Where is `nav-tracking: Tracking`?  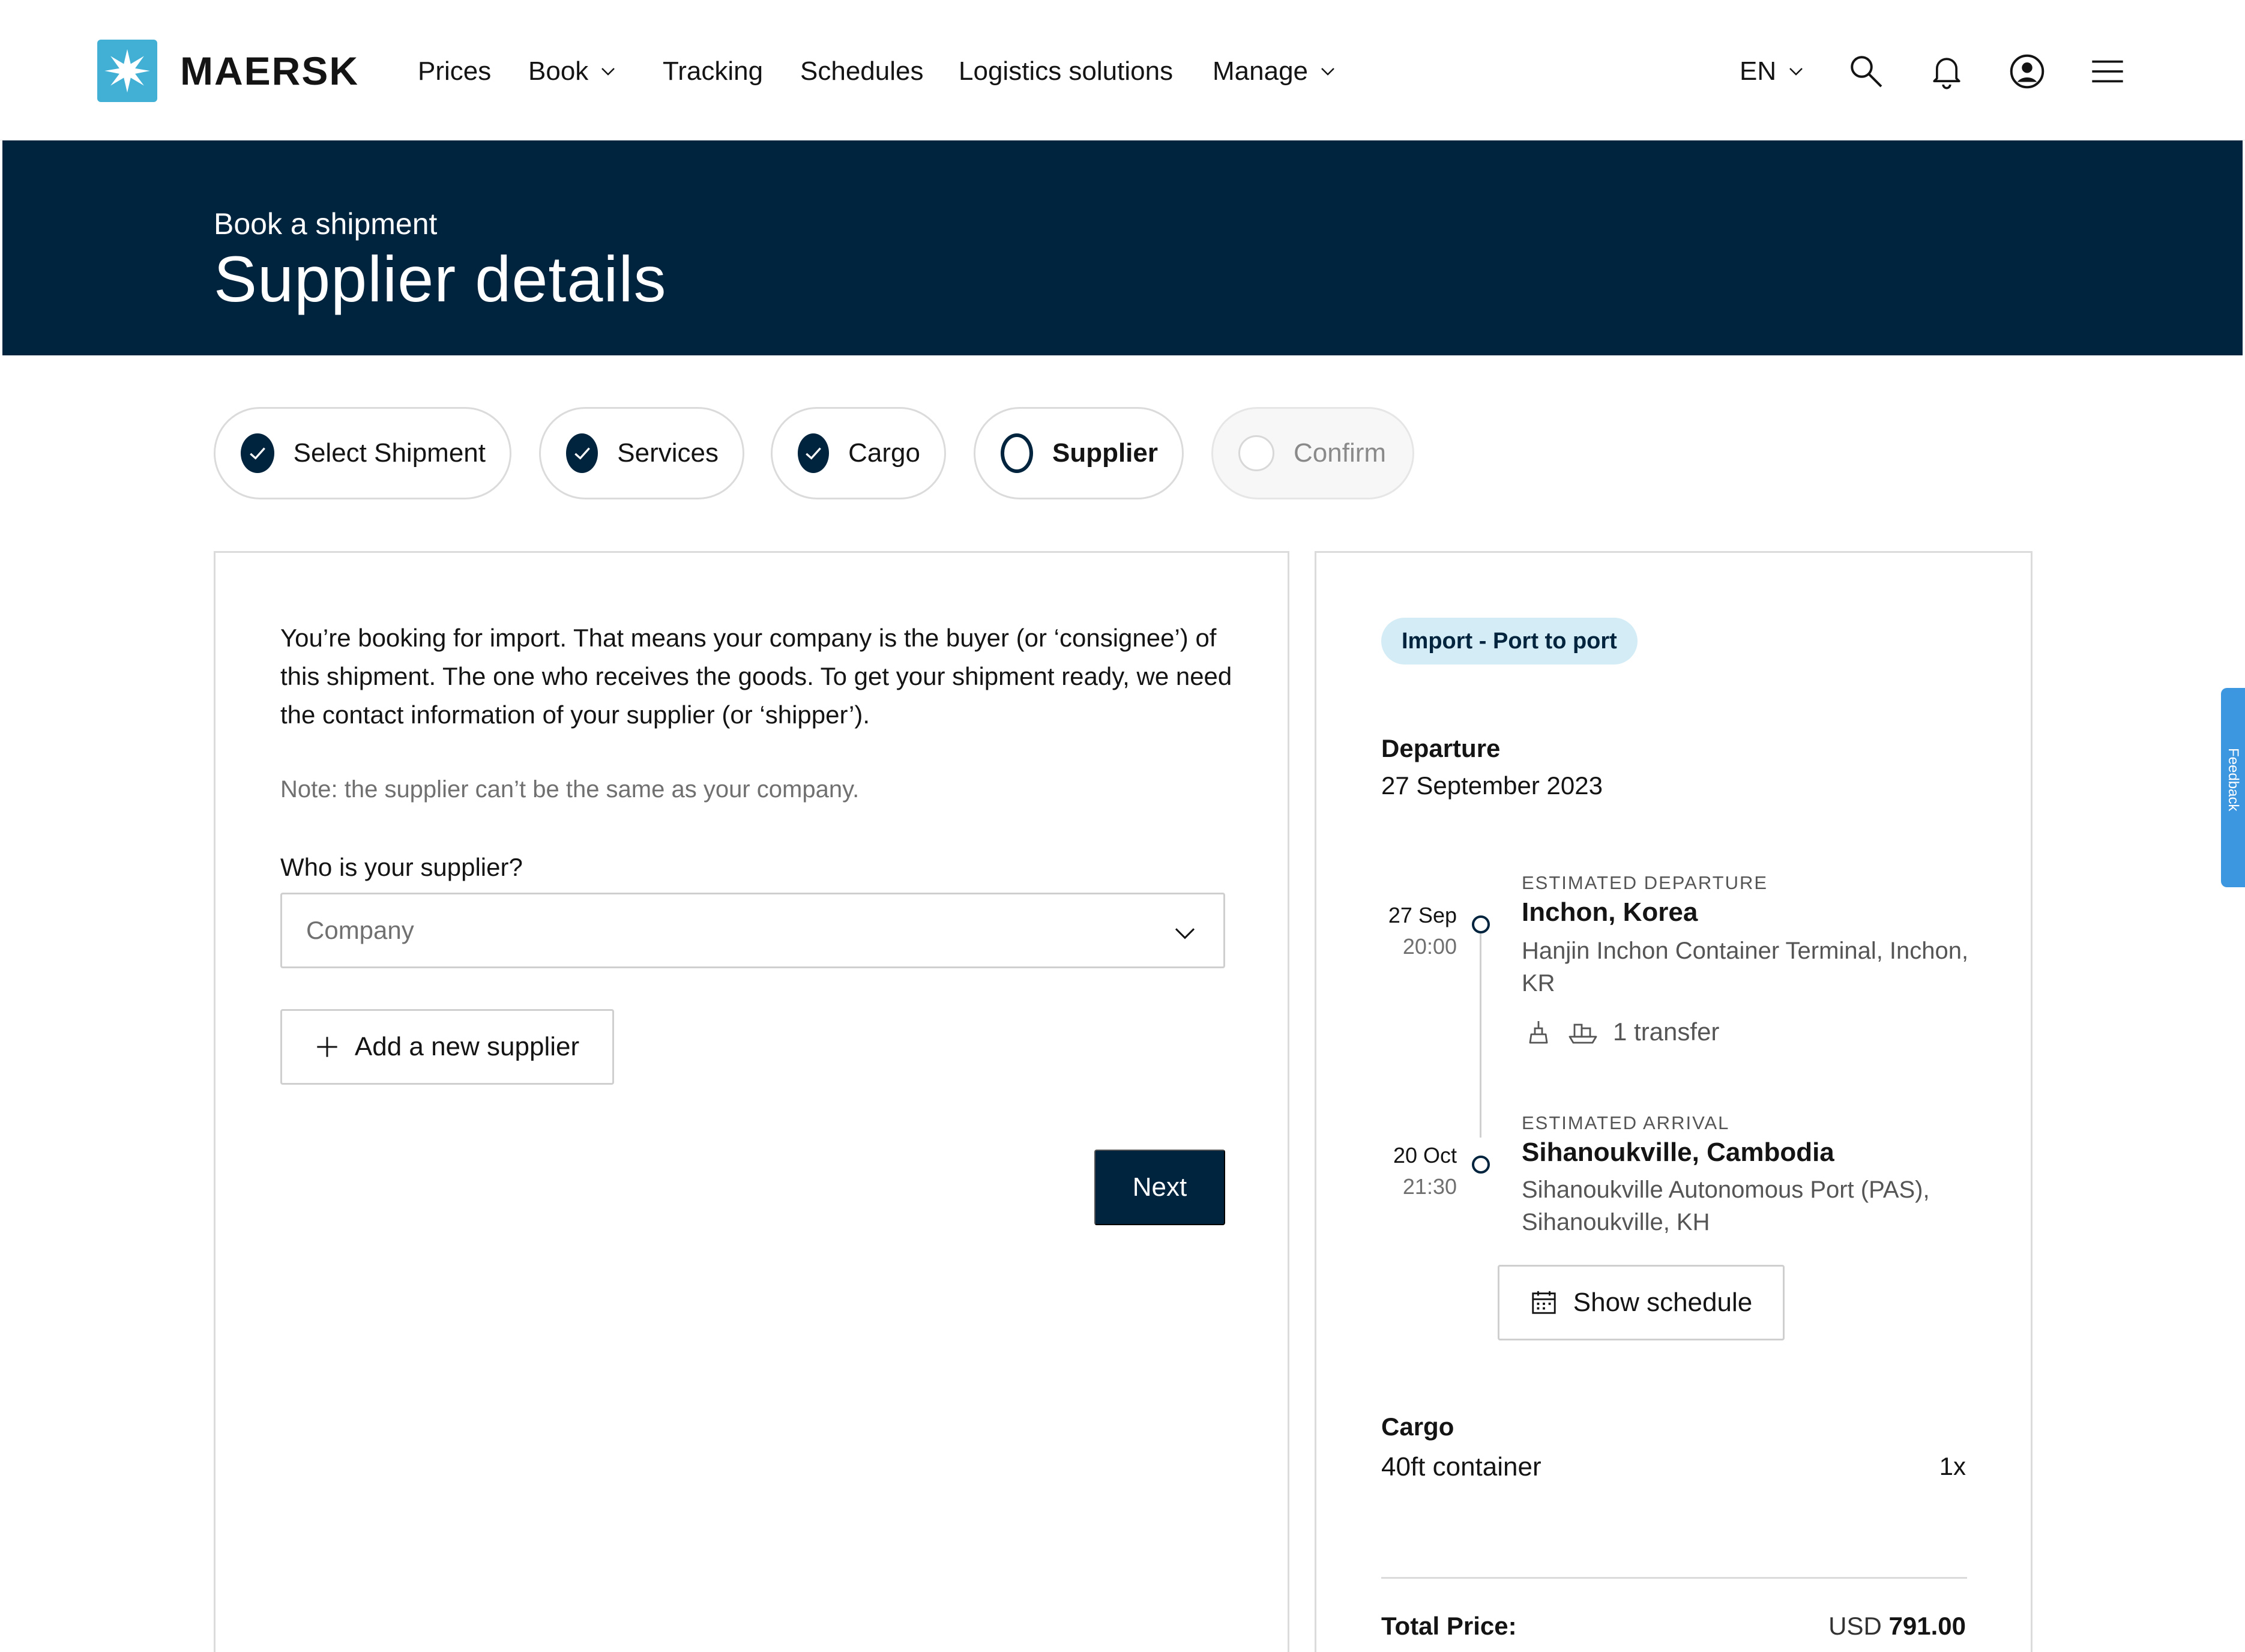 nav-tracking: Tracking is located at coordinates (713, 71).